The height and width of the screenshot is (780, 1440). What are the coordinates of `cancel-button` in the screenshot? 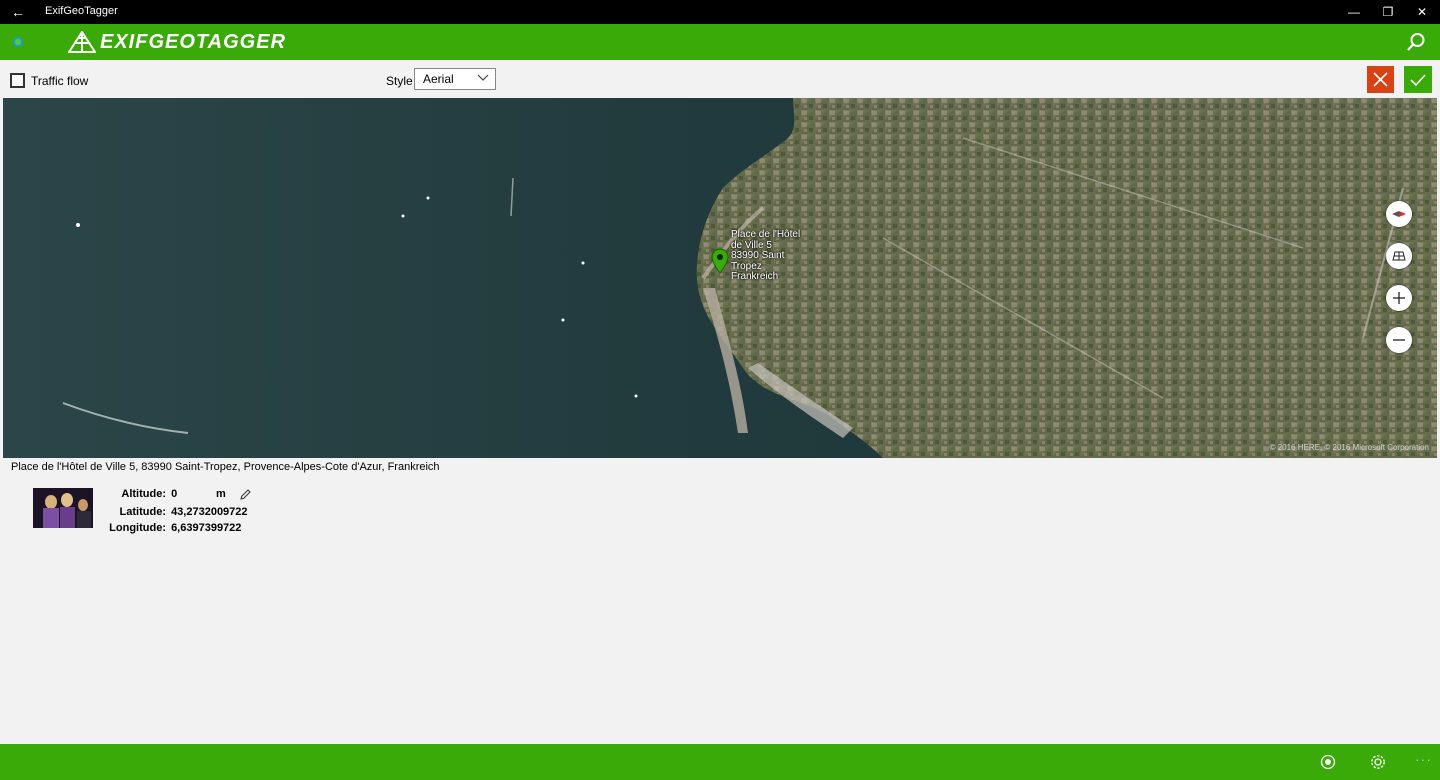 It's located at (1380, 79).